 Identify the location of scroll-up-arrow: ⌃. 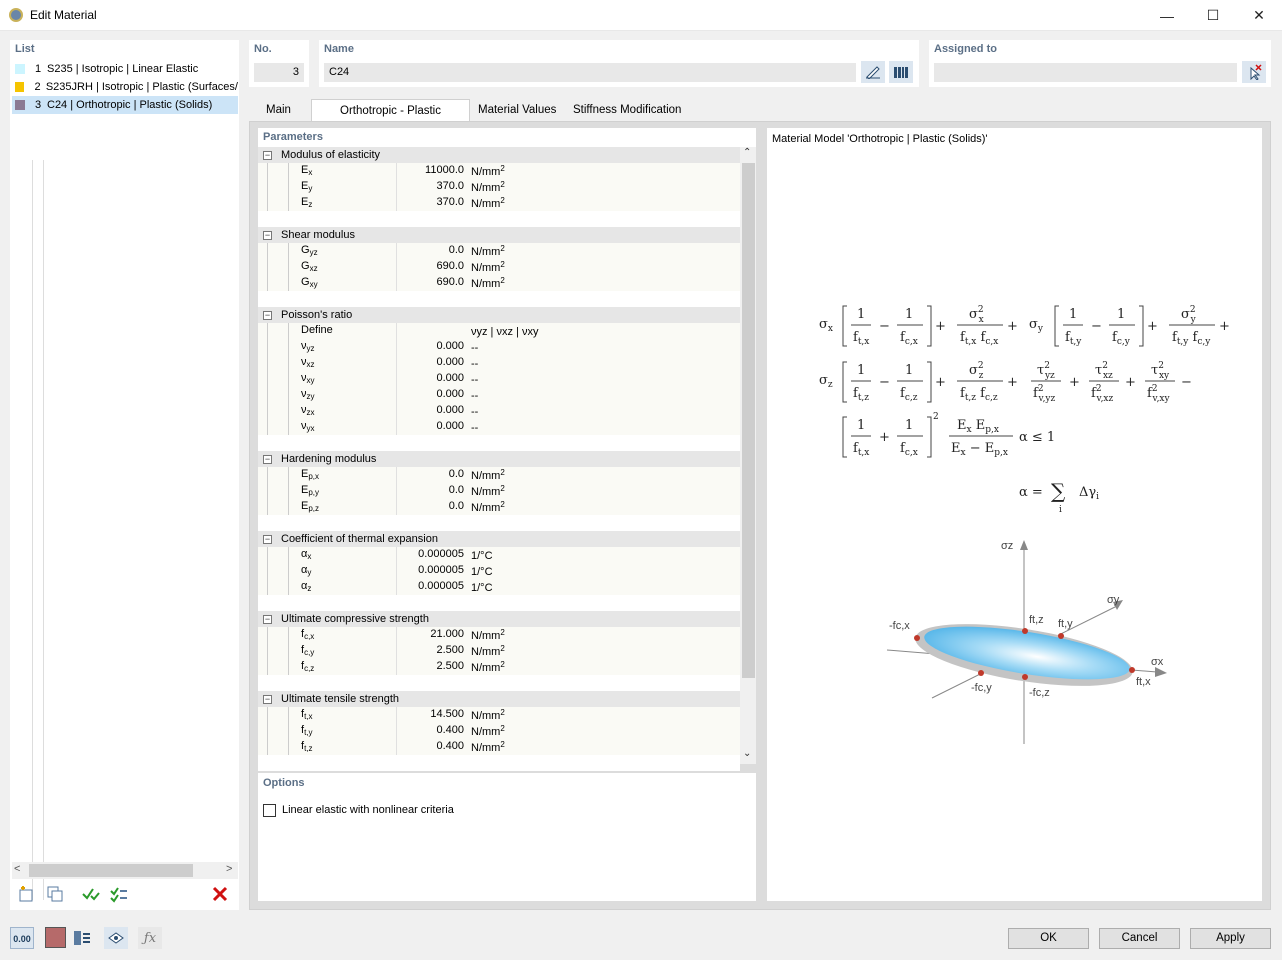
(747, 152).